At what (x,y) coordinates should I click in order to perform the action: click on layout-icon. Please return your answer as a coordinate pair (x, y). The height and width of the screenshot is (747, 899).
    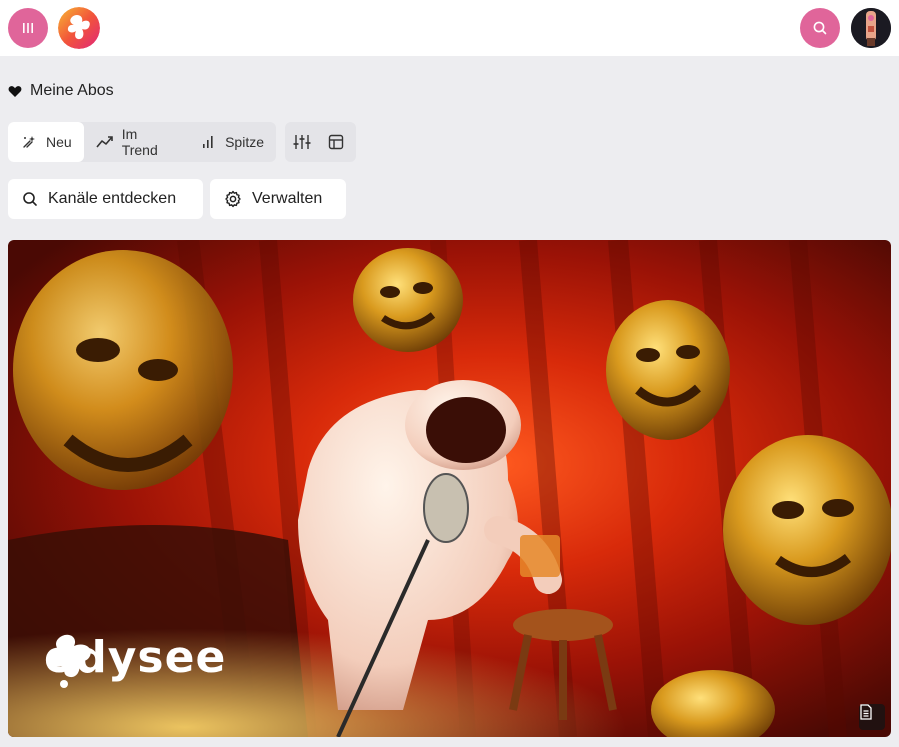
    Looking at the image, I should click on (336, 142).